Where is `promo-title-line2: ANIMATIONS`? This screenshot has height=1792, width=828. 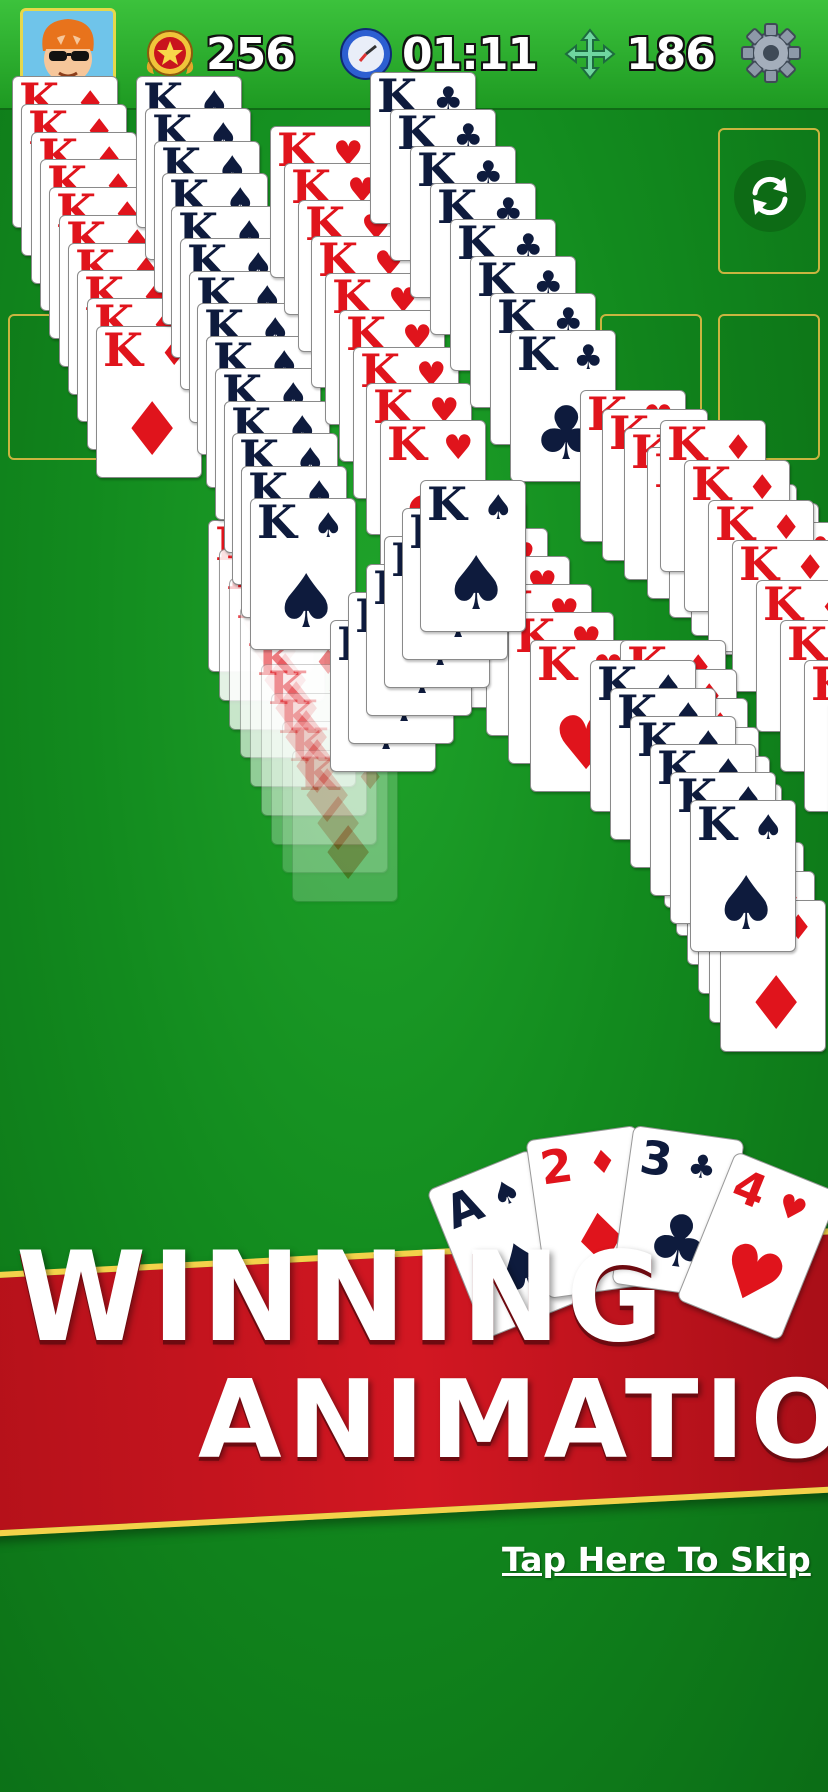 promo-title-line2: ANIMATIONS is located at coordinates (513, 1420).